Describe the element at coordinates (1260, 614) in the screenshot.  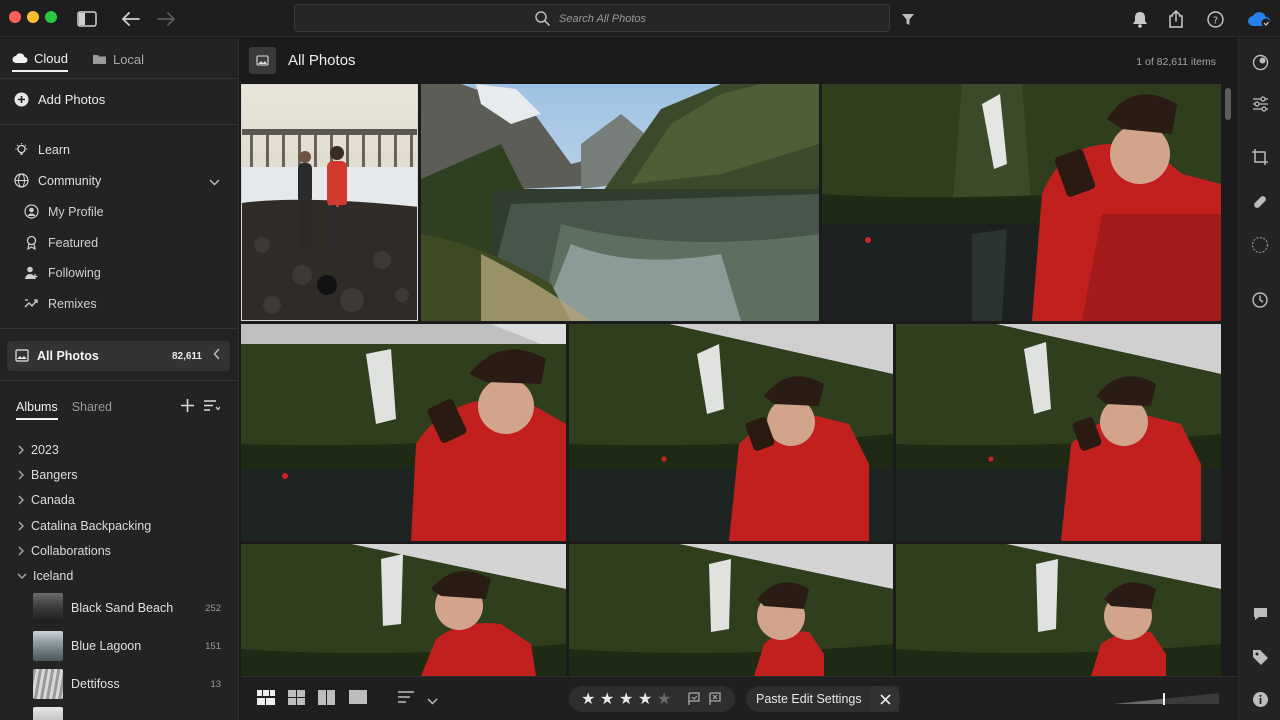
I see `comments-icon` at that location.